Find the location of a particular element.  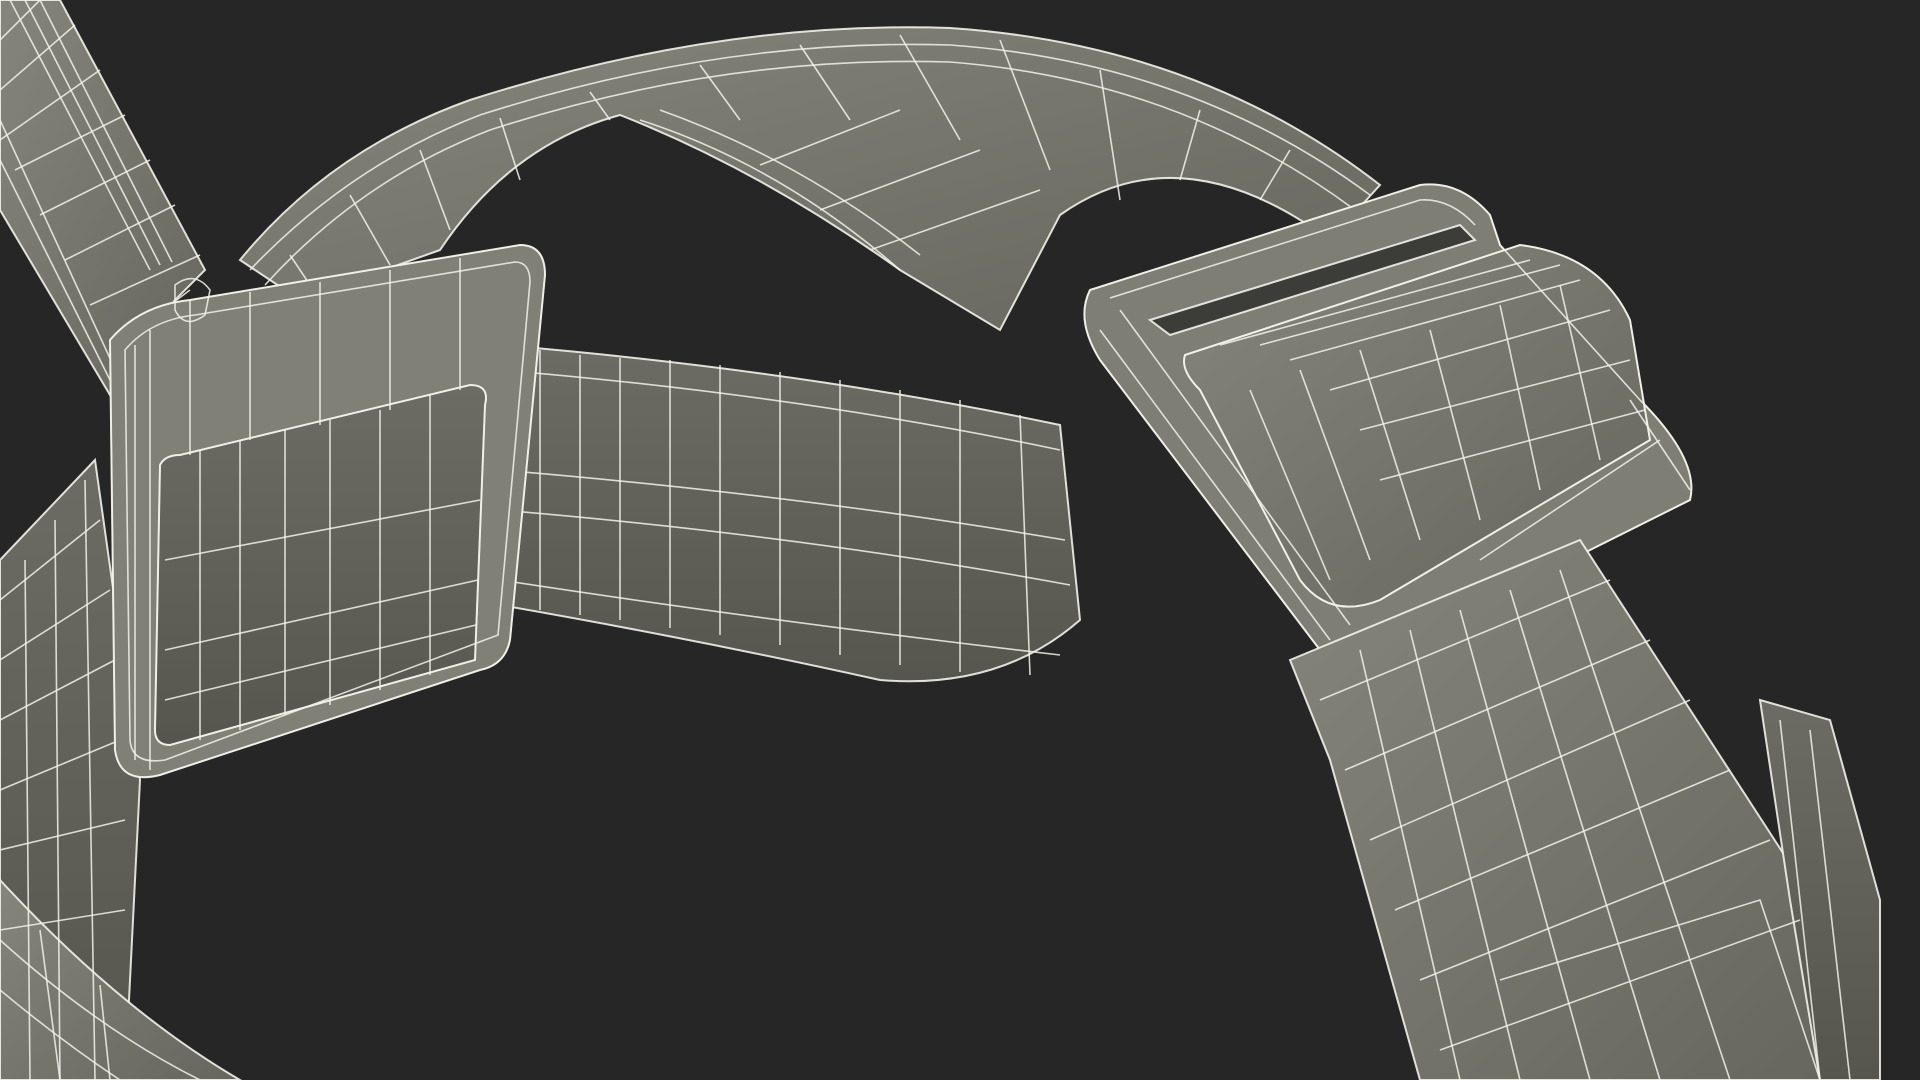

strap-surface is located at coordinates (790, 513).